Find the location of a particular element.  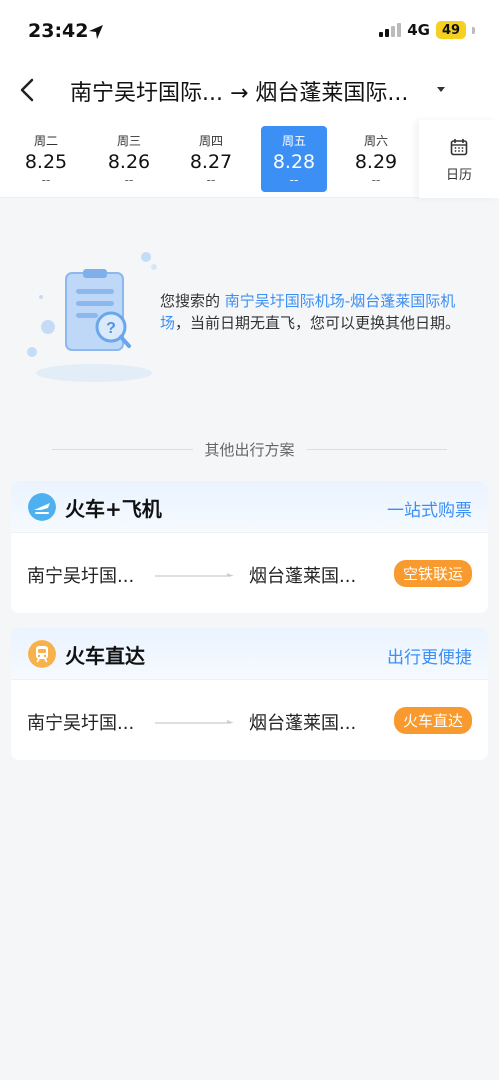

one-stop-booking-link: 一站式购票 is located at coordinates (429, 508).